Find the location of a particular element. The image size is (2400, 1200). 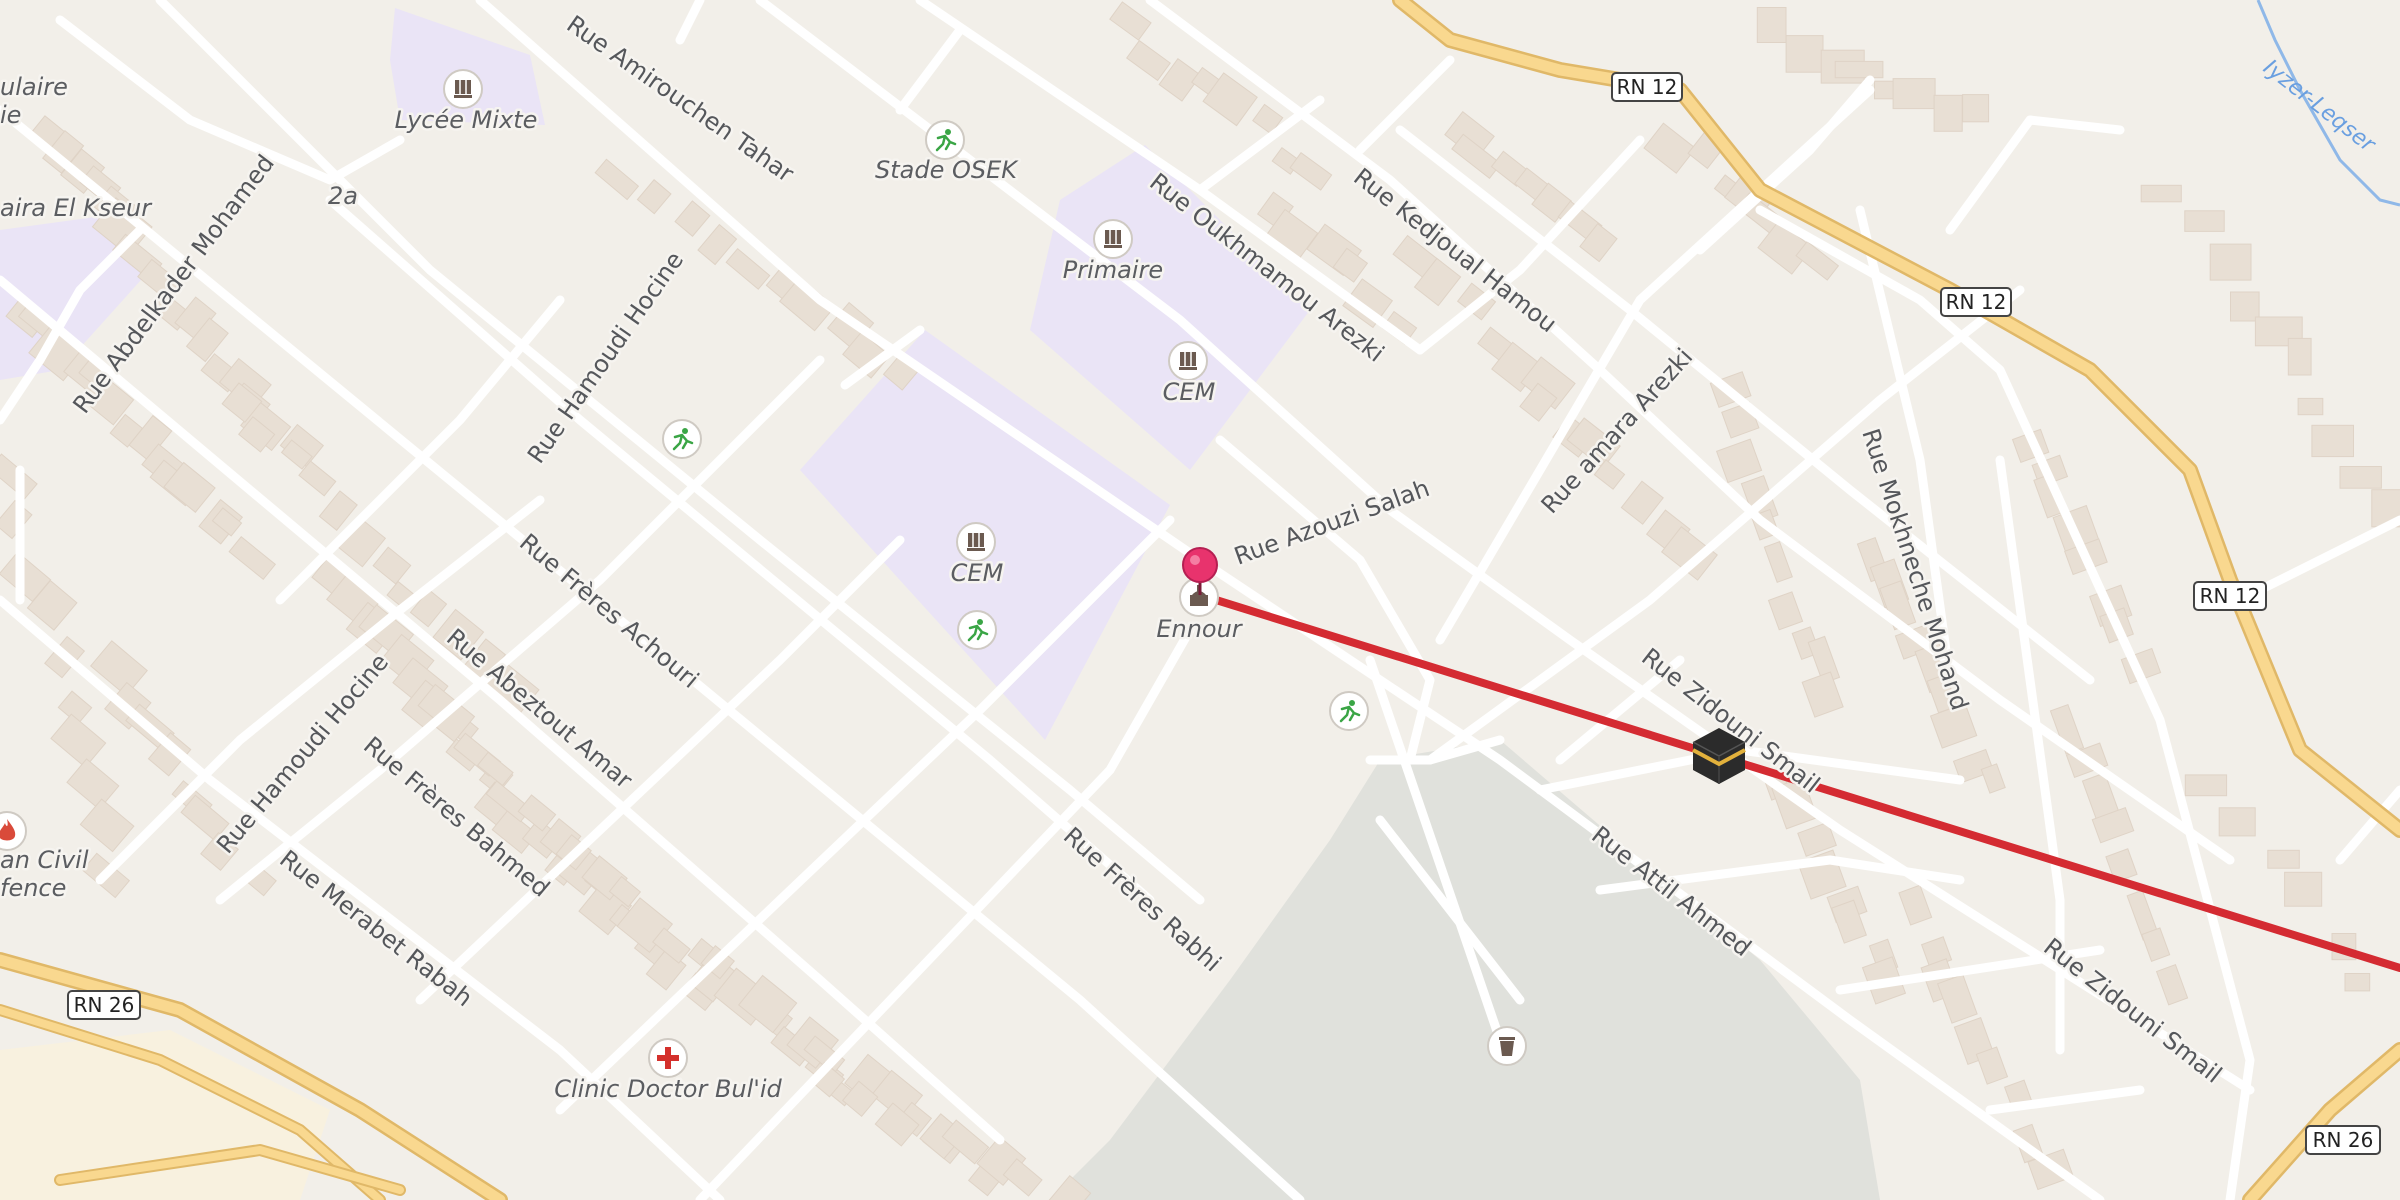

road-shield-rn12-a: RN 12 is located at coordinates (1647, 87).